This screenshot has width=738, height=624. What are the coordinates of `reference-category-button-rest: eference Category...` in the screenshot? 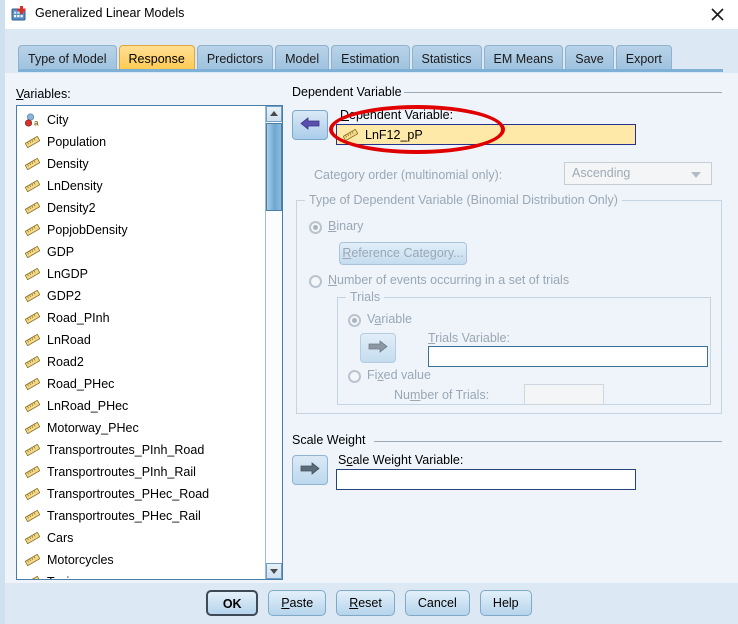 It's located at (407, 253).